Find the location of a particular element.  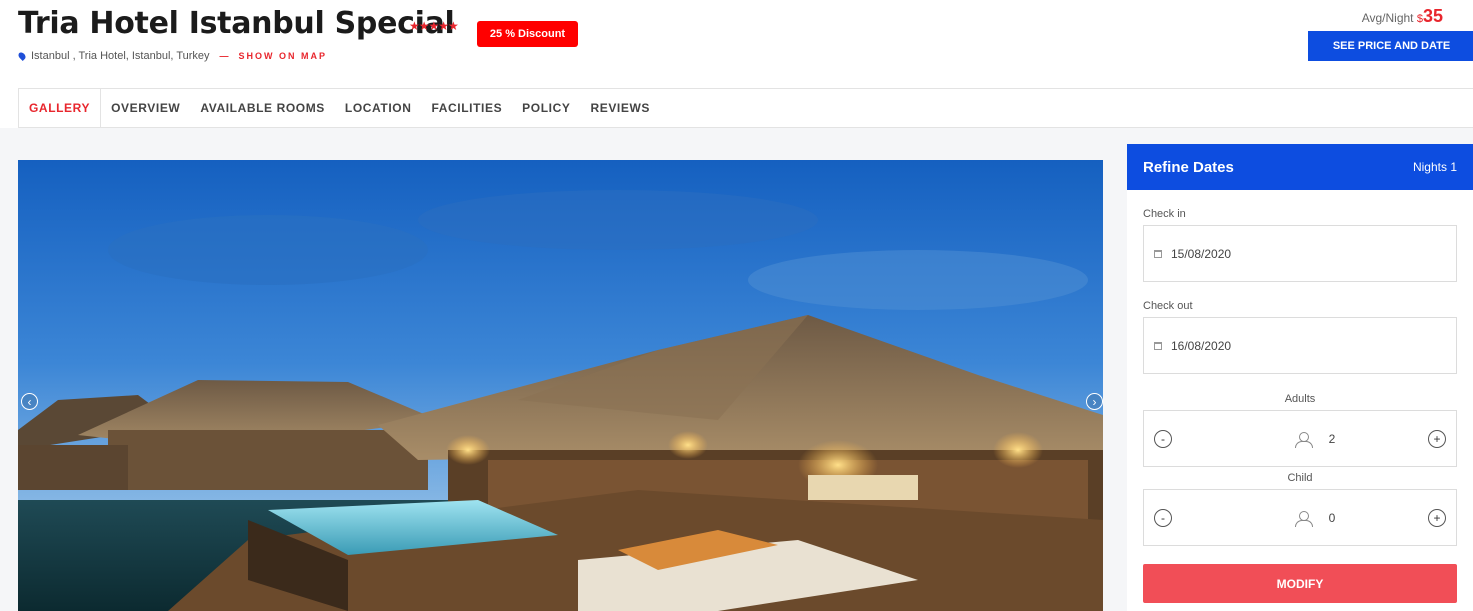

adults-value: 2 is located at coordinates (1332, 438).